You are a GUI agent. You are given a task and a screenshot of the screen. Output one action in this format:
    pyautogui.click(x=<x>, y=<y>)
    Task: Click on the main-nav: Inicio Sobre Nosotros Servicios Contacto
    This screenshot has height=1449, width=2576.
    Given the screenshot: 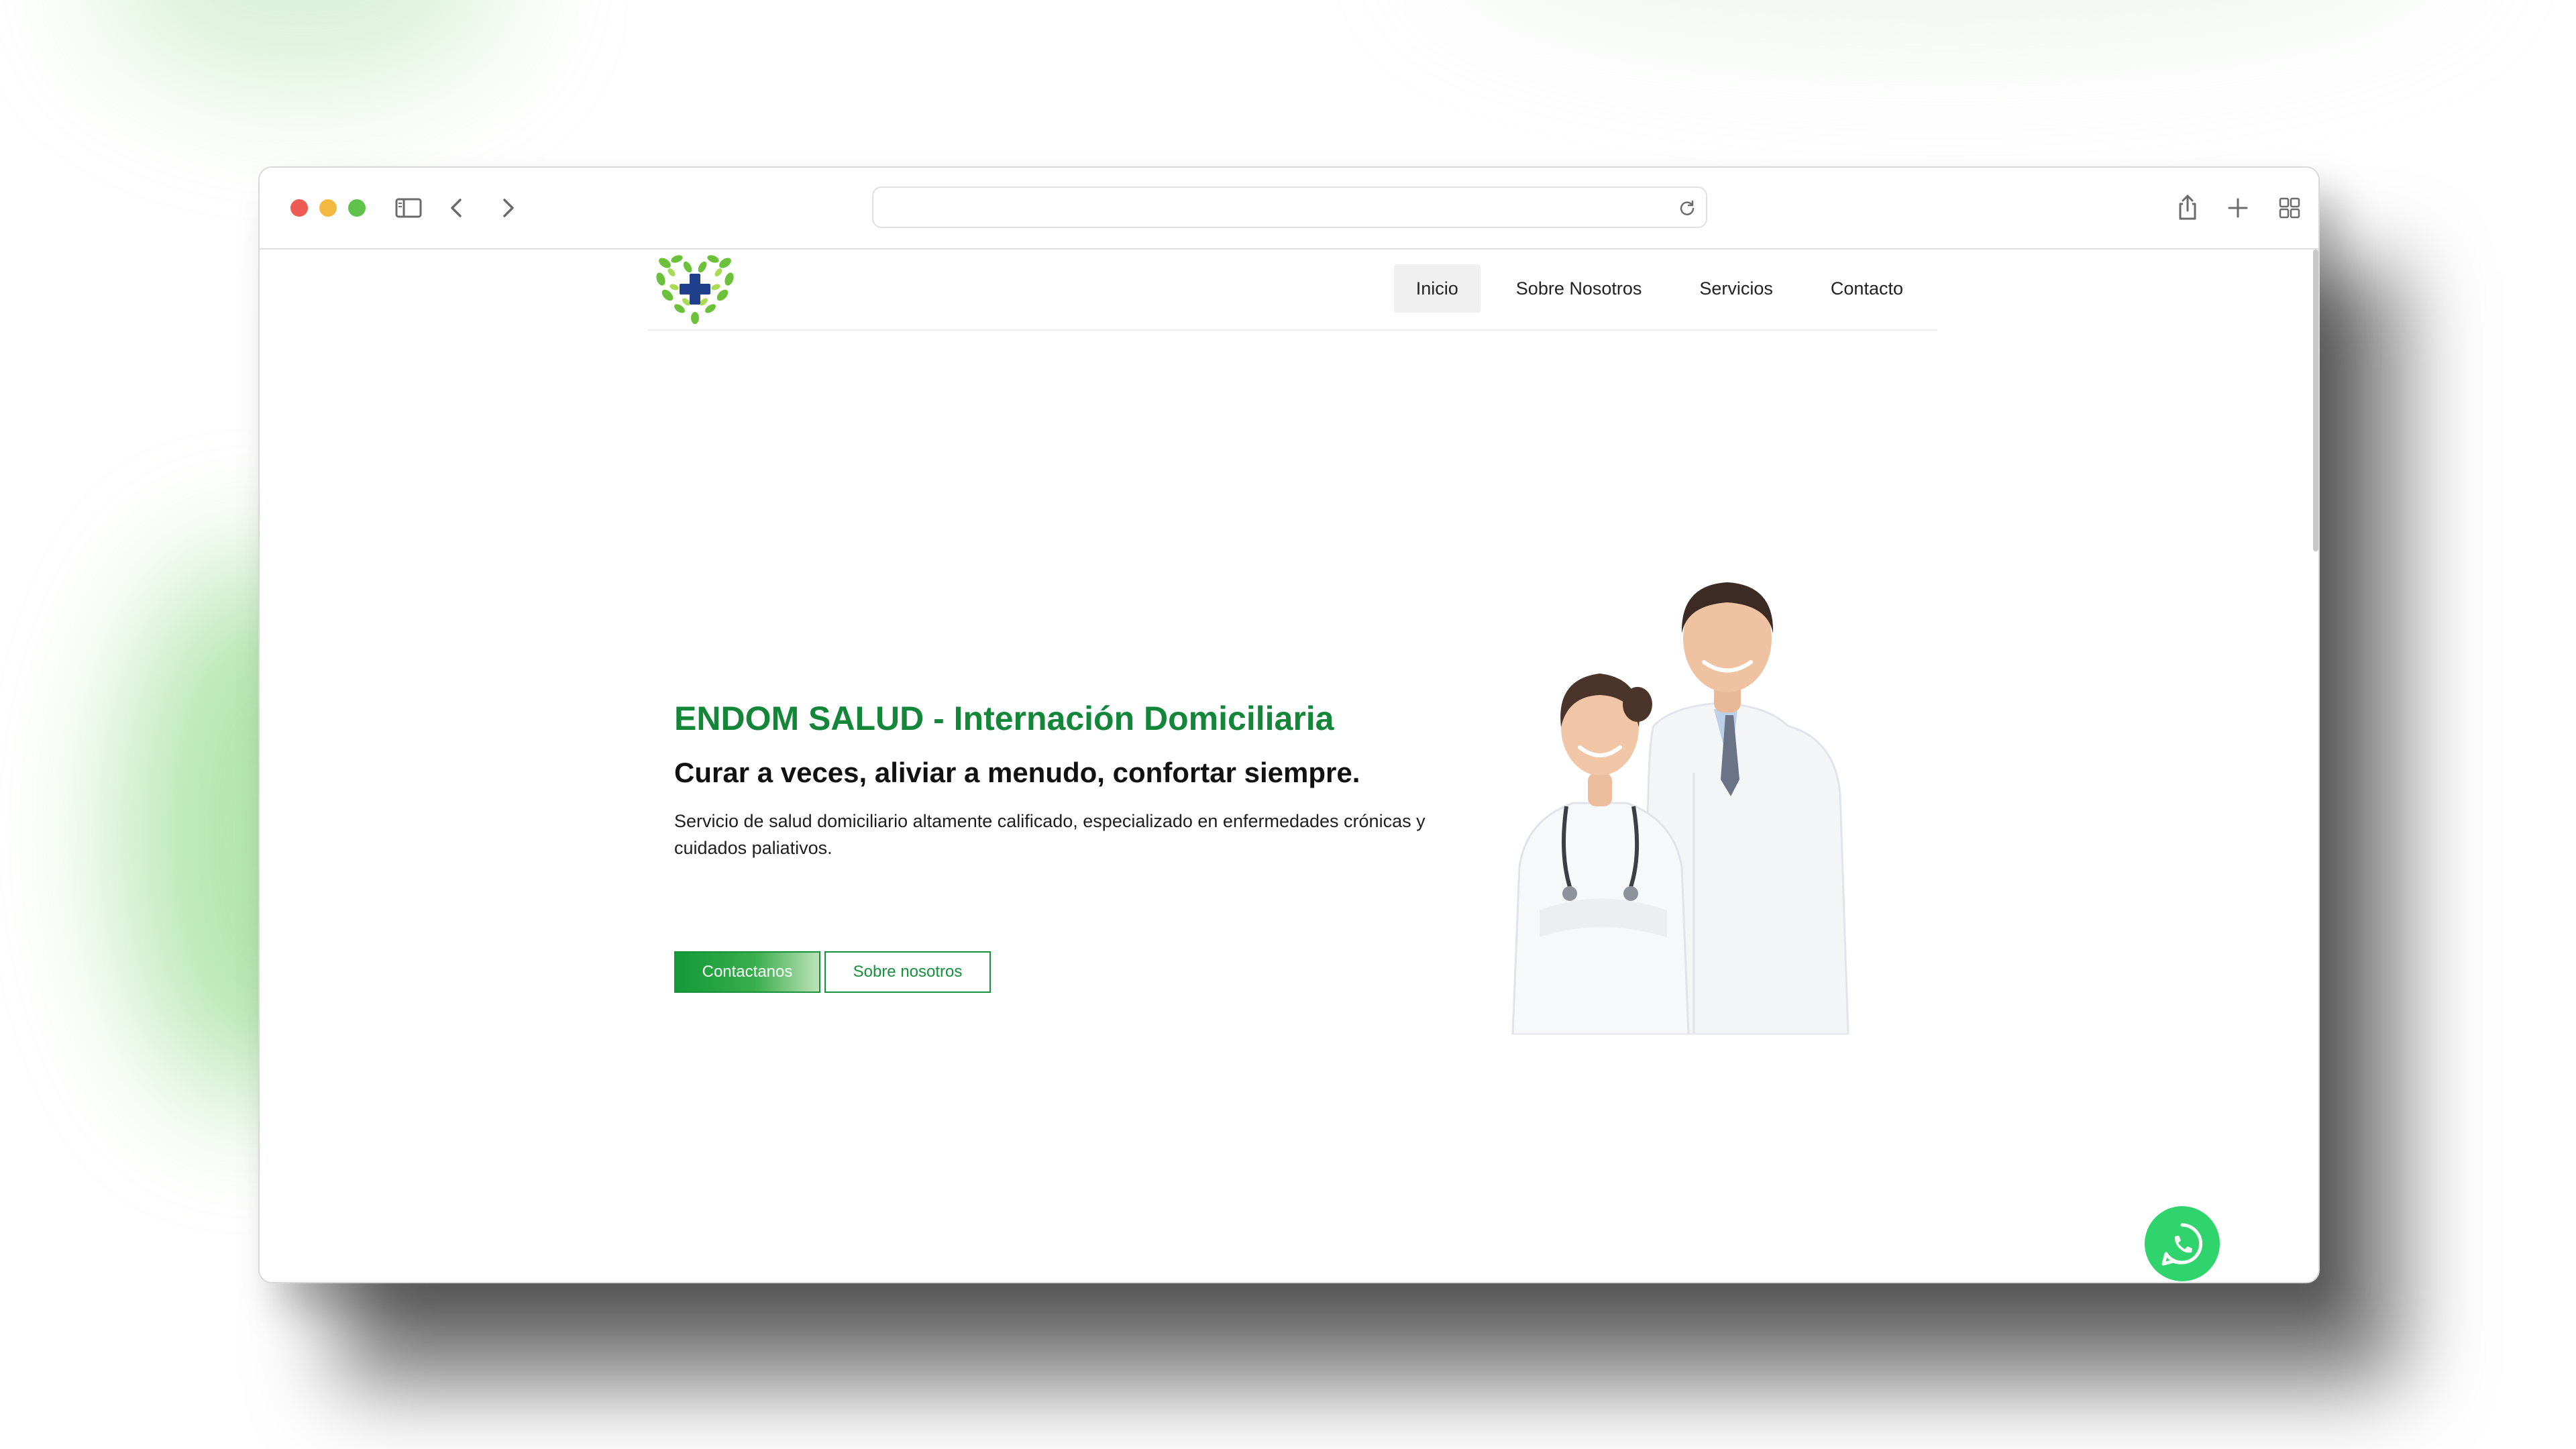 What is the action you would take?
    pyautogui.click(x=1659, y=288)
    